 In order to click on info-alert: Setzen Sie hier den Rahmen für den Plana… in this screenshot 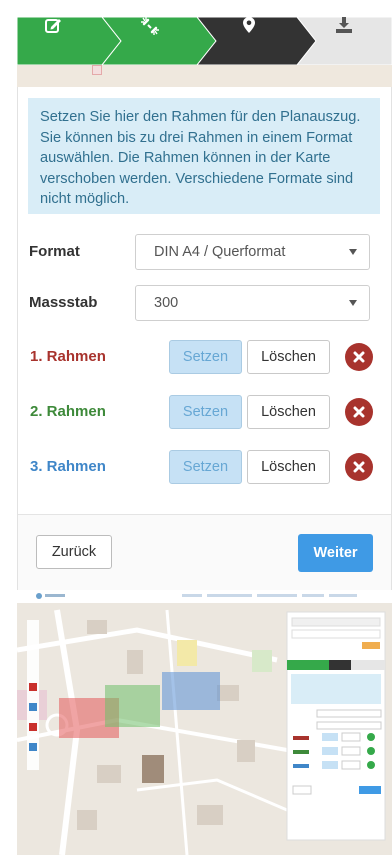, I will do `click(204, 156)`.